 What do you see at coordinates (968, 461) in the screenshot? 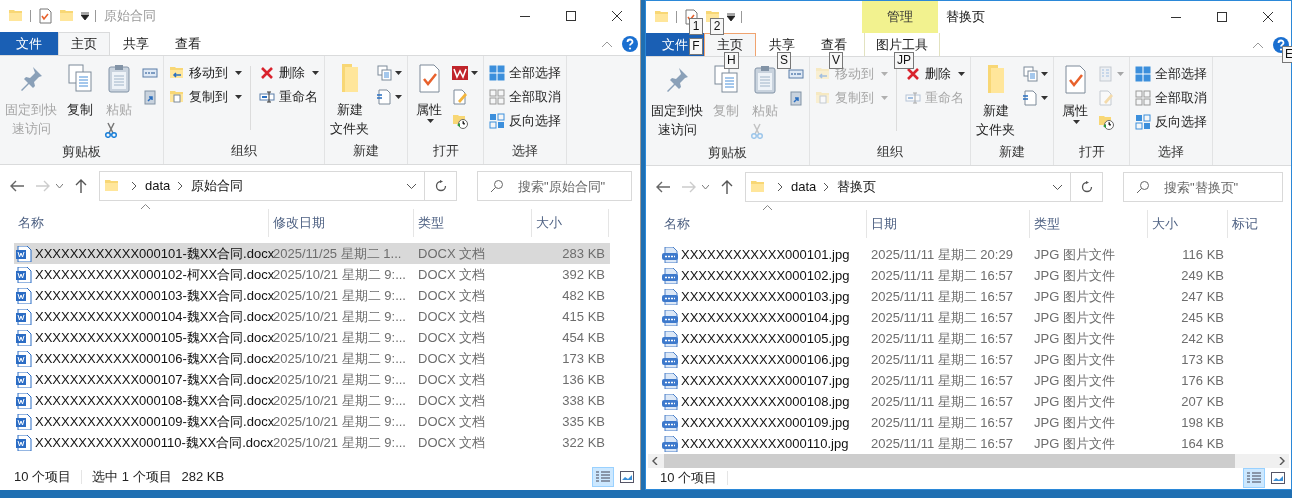
I see `horizontal-scrollbar` at bounding box center [968, 461].